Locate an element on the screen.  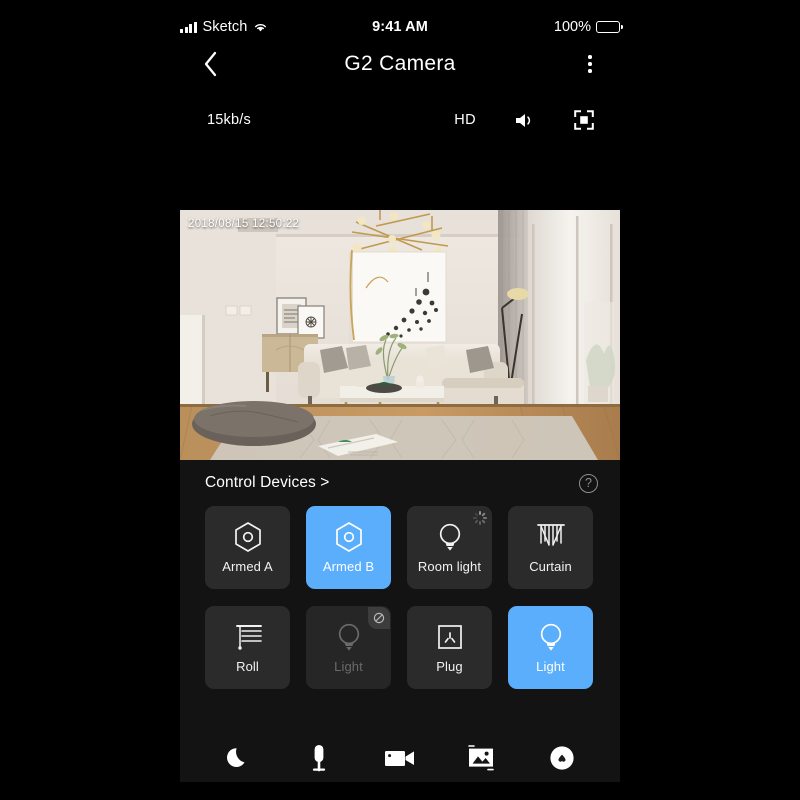
page-title: G2 Camera is located at coordinates (400, 63).